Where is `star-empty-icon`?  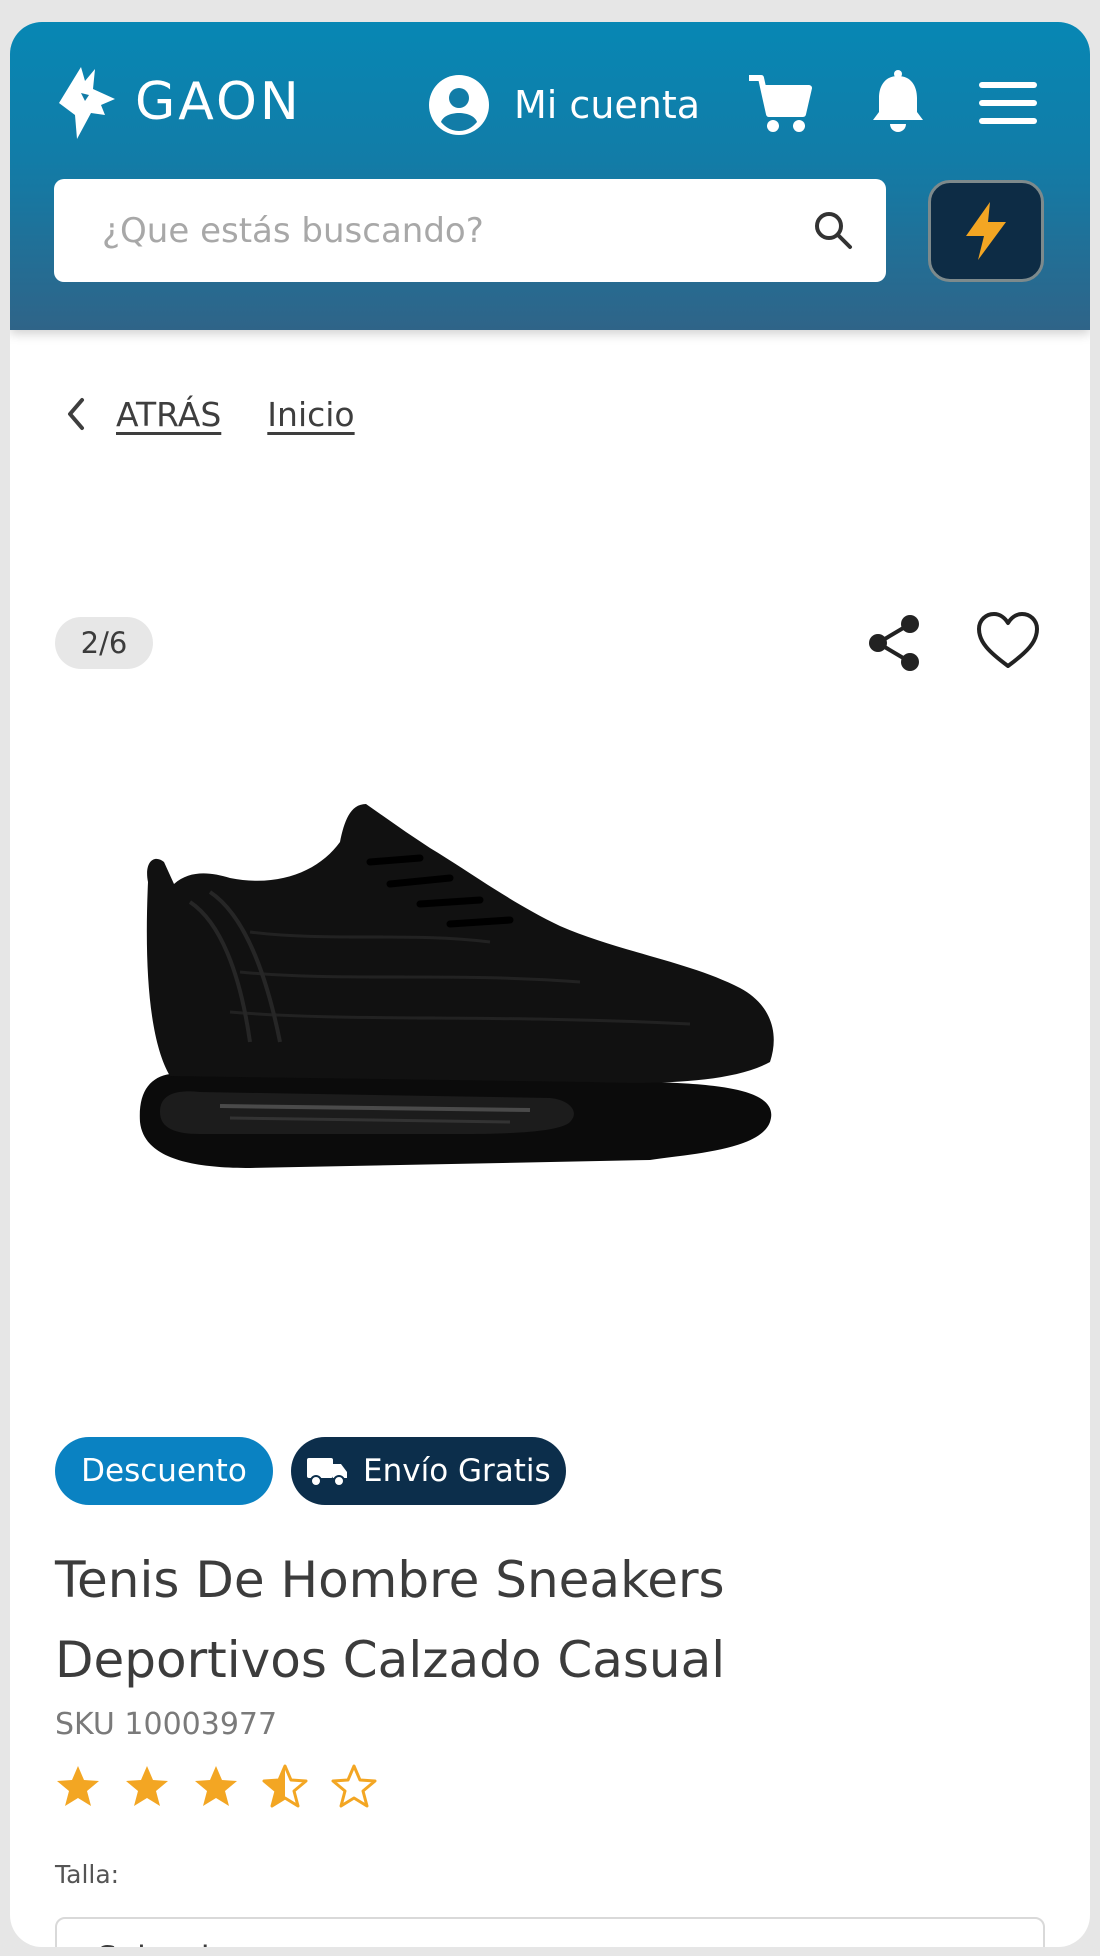
star-empty-icon is located at coordinates (354, 1786).